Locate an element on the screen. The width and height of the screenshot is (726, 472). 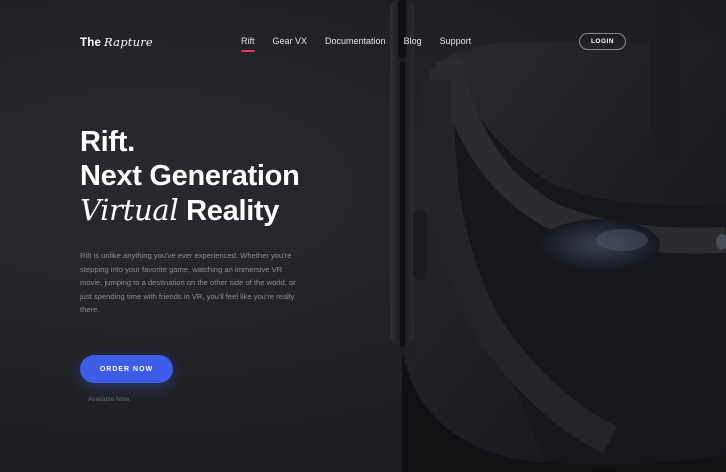
order-now-button: ORDER NOW is located at coordinates (126, 369).